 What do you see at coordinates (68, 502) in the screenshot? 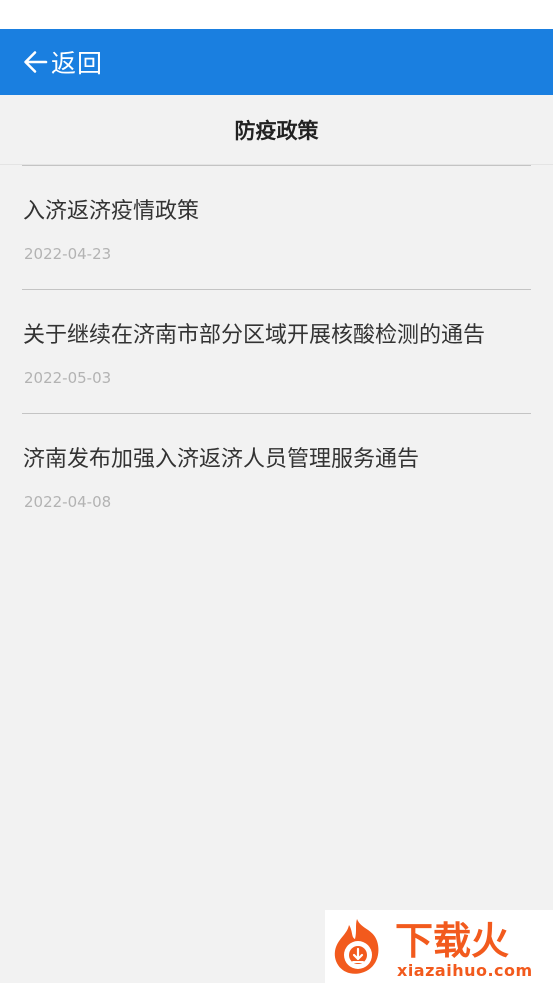
I see `list-item-date: 2022-04-08` at bounding box center [68, 502].